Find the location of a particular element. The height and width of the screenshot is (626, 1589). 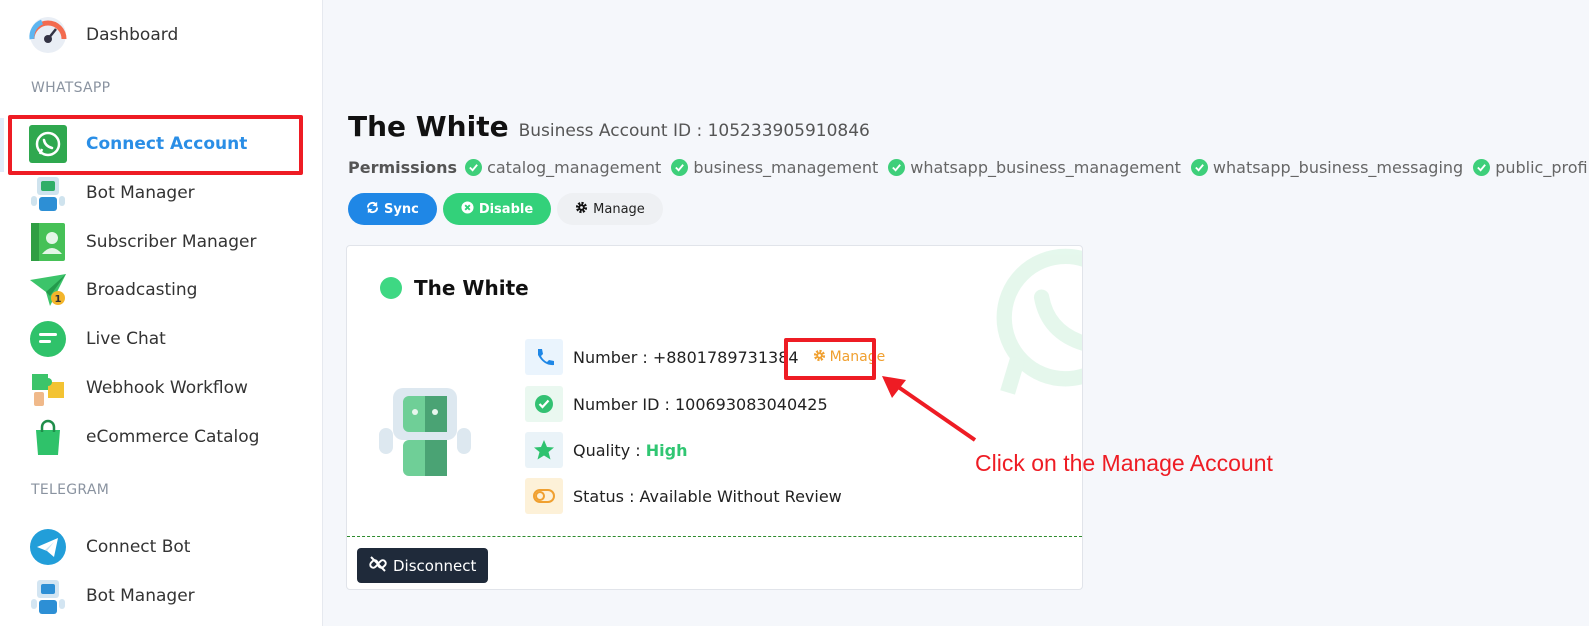

sidebar-item-bot-manager: Bot Manager is located at coordinates (111, 193).